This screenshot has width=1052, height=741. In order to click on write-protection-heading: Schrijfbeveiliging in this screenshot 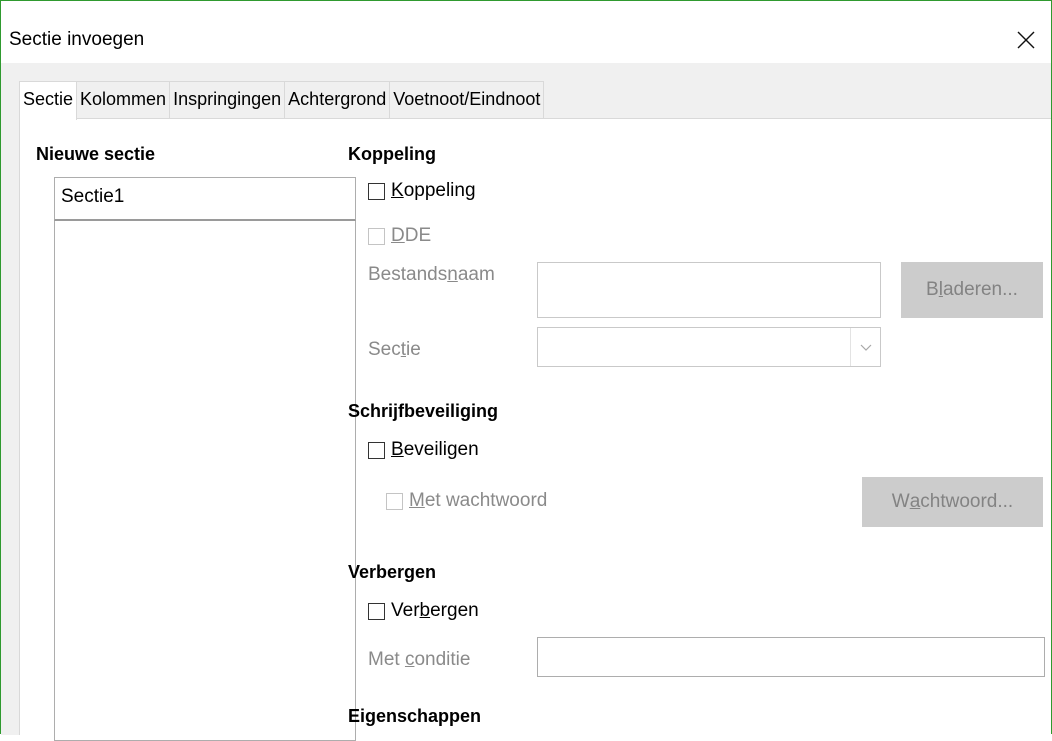, I will do `click(423, 411)`.